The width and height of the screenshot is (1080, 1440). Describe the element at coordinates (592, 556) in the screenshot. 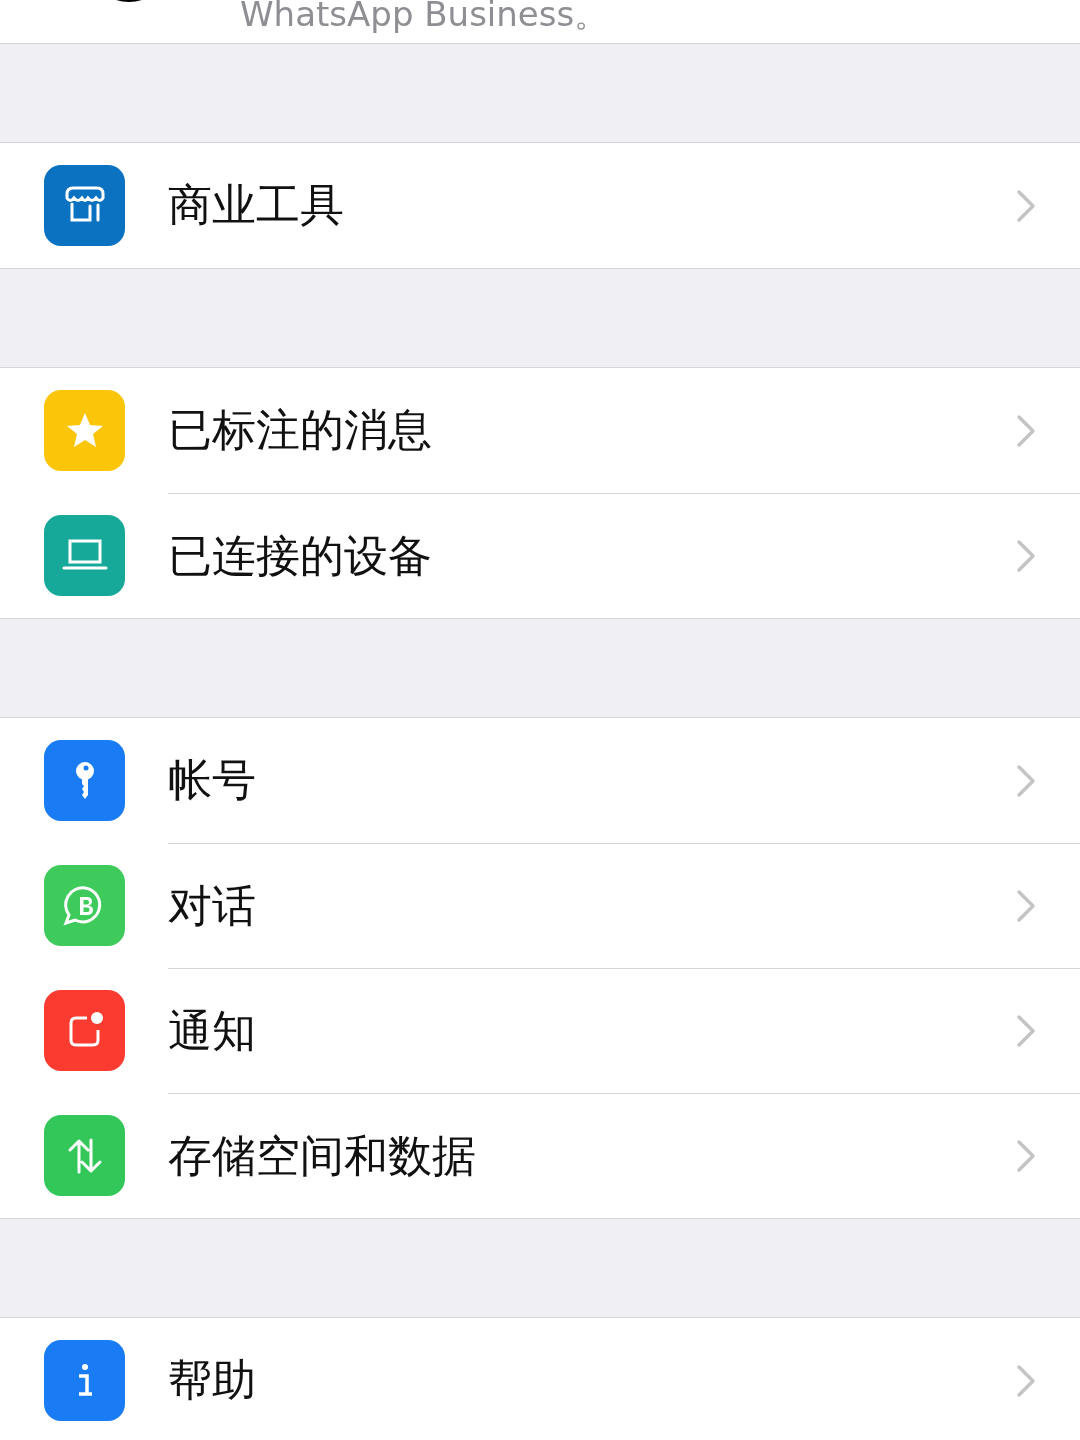

I see `menu-item-label: 已连接的设备` at that location.